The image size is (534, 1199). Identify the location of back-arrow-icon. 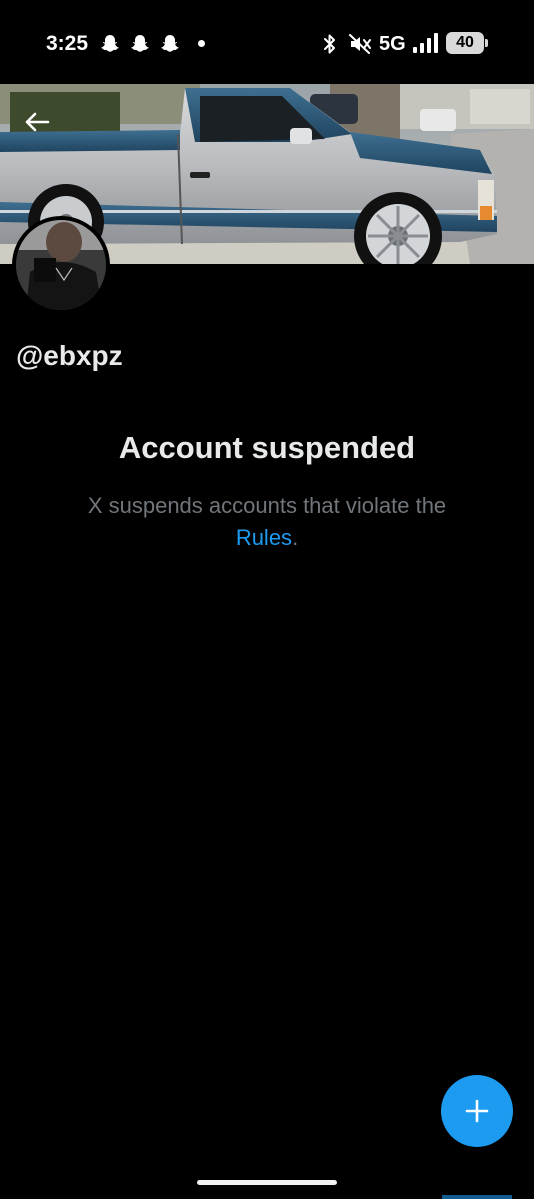
(37, 122).